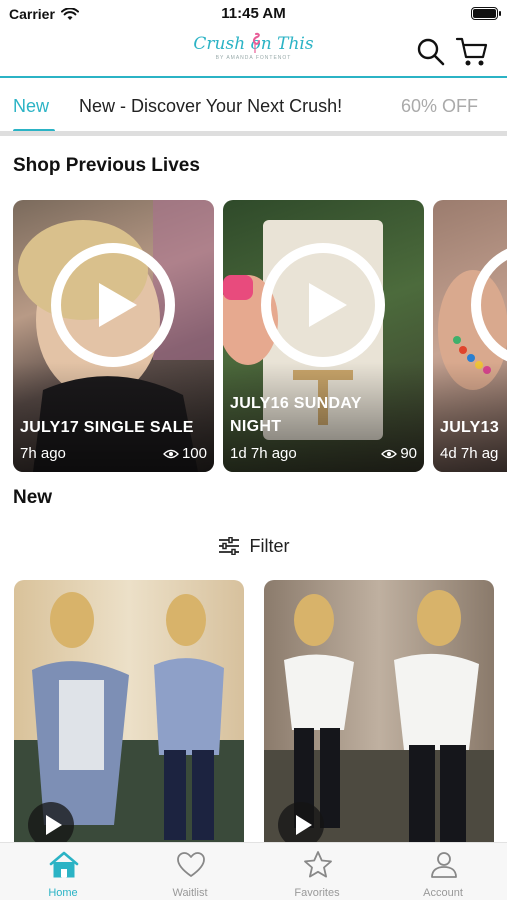  Describe the element at coordinates (43, 453) in the screenshot. I see `live-time: 7h ago` at that location.